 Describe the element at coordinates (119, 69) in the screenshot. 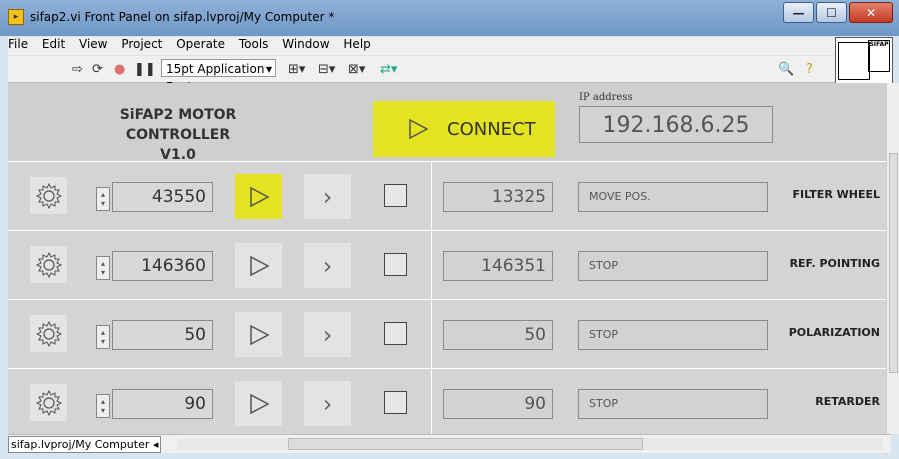

I see `abort-icon: ●` at that location.